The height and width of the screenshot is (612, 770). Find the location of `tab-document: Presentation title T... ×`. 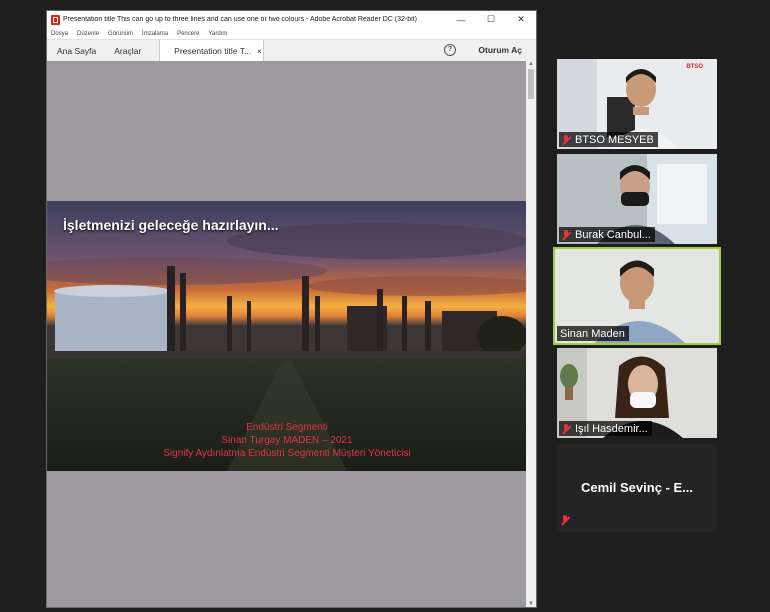

tab-document: Presentation title T... × is located at coordinates (212, 51).